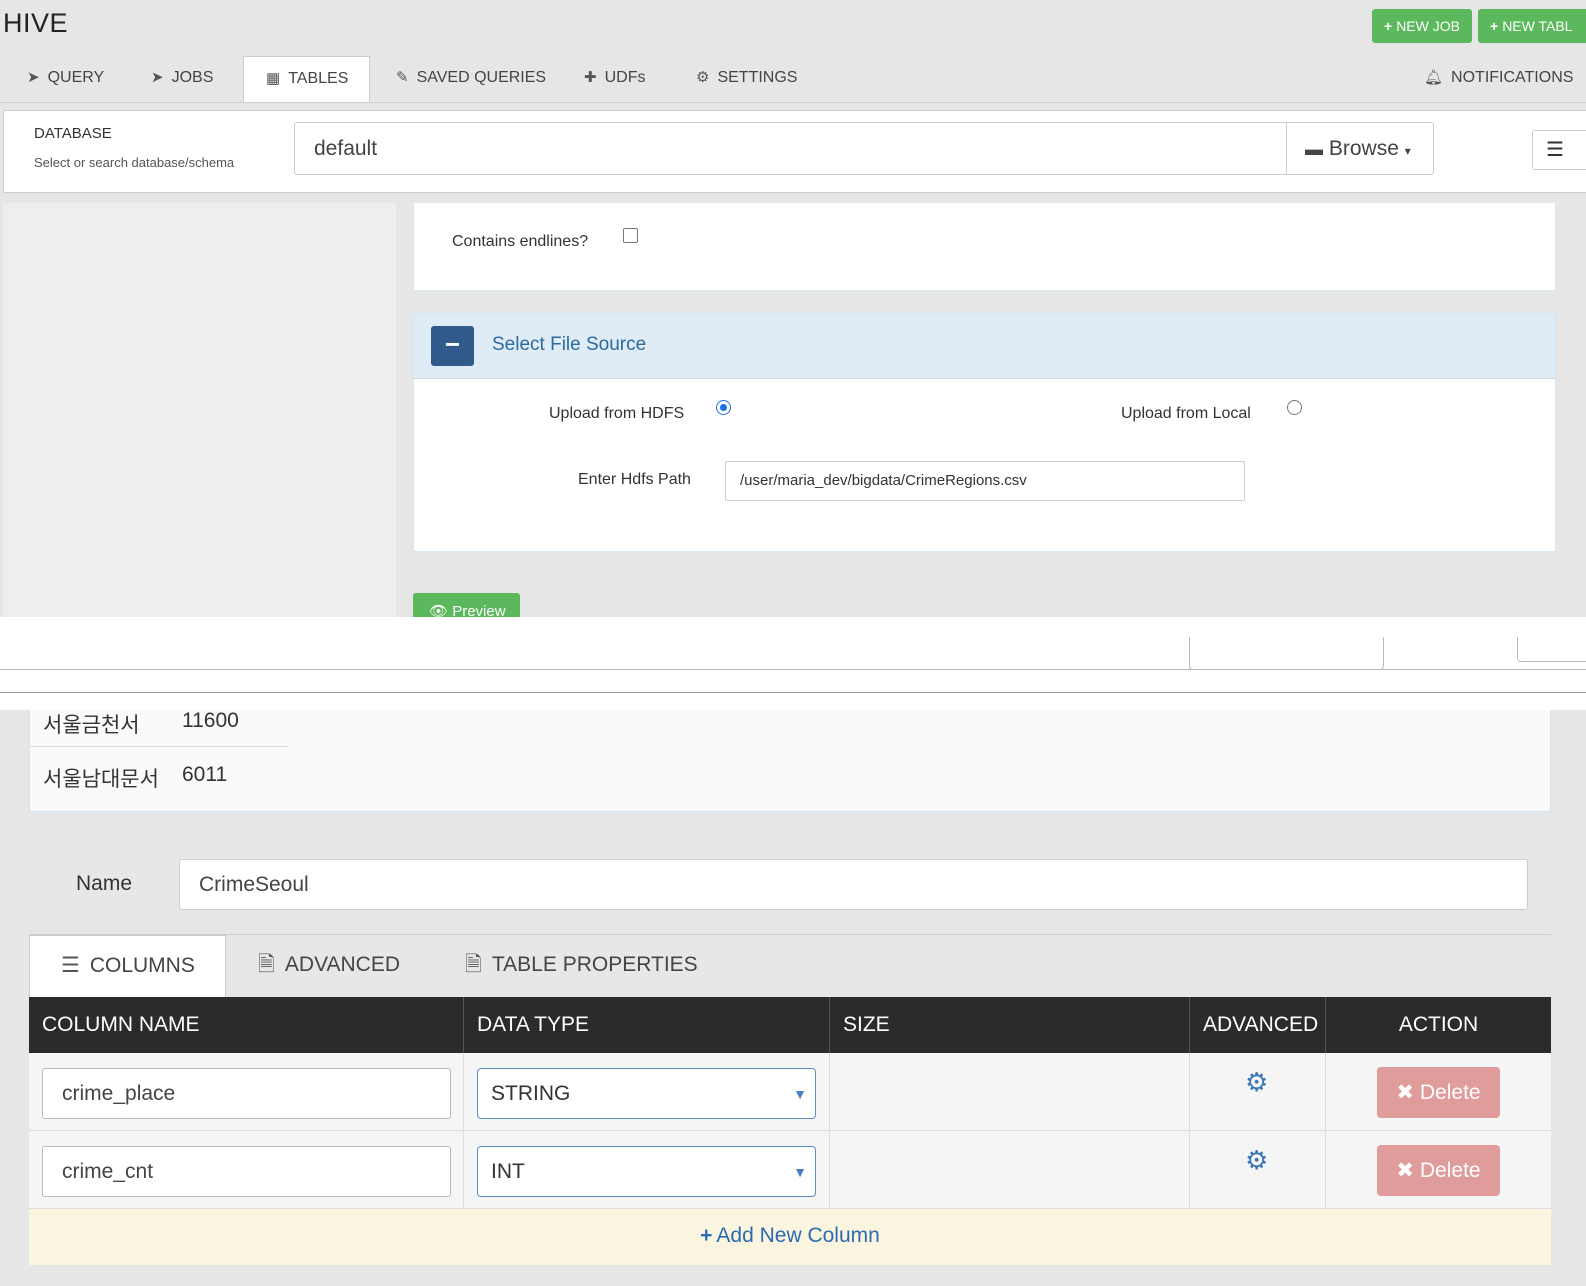 This screenshot has width=1586, height=1286. Describe the element at coordinates (205, 774) in the screenshot. I see `preview-cell-count: 6011` at that location.